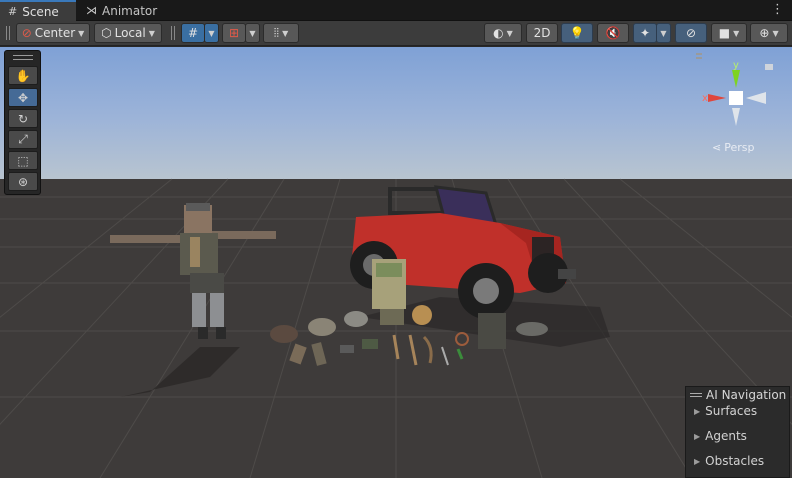  I want to click on audio-toggle-button: 🔇, so click(613, 33).